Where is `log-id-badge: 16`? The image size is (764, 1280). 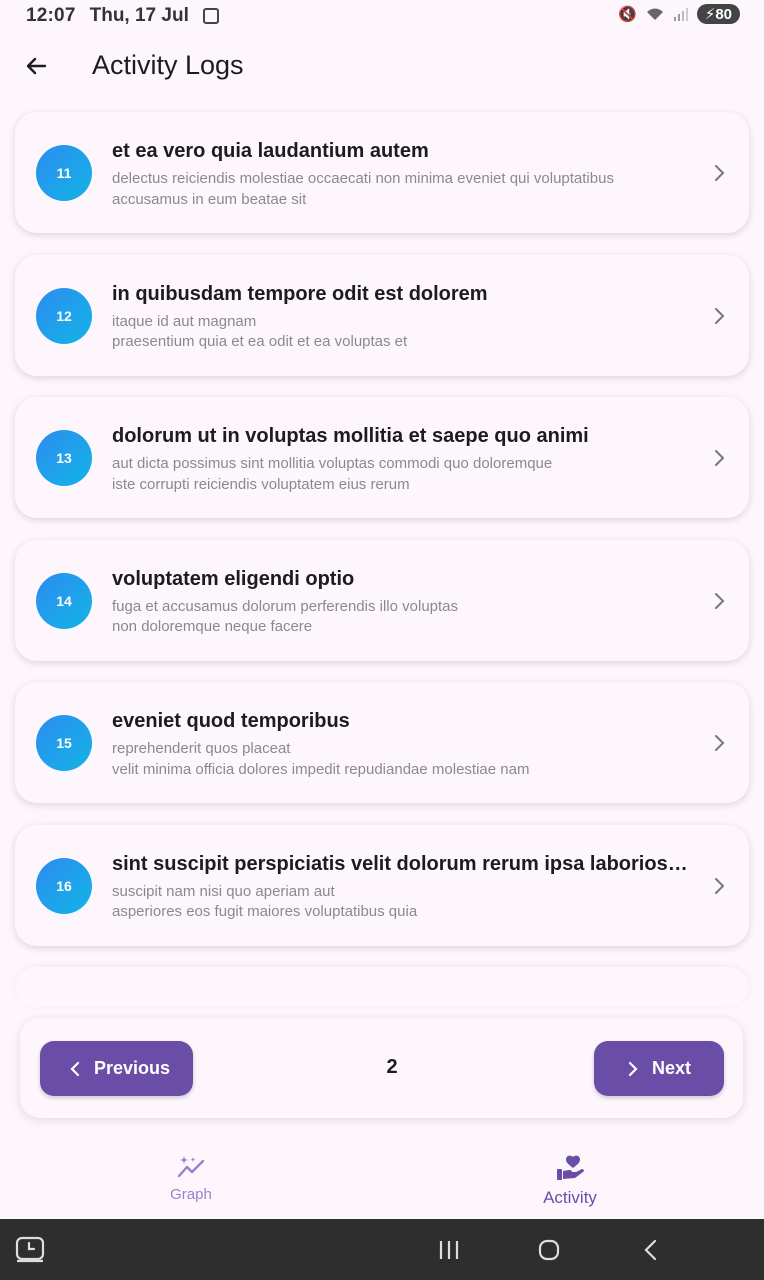 log-id-badge: 16 is located at coordinates (64, 885).